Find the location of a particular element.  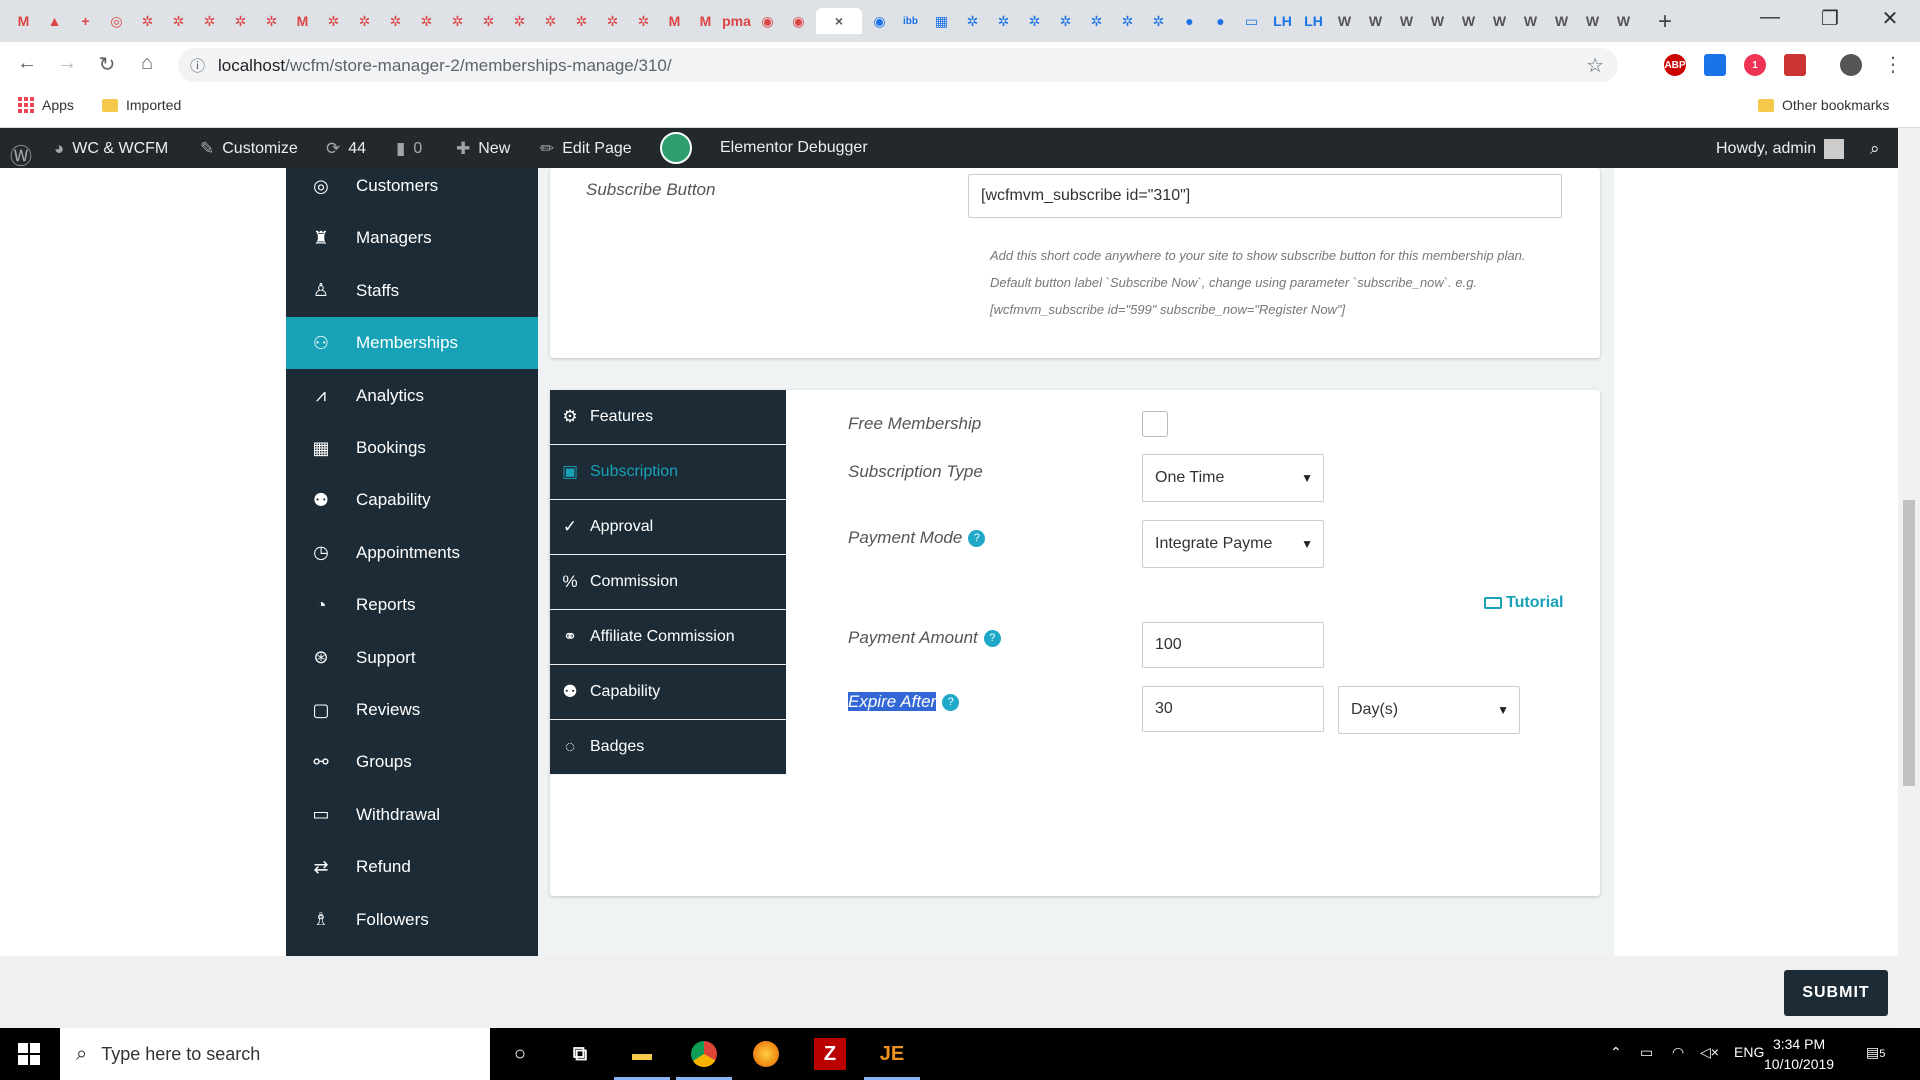

reload-icon: ↻ is located at coordinates (107, 64).